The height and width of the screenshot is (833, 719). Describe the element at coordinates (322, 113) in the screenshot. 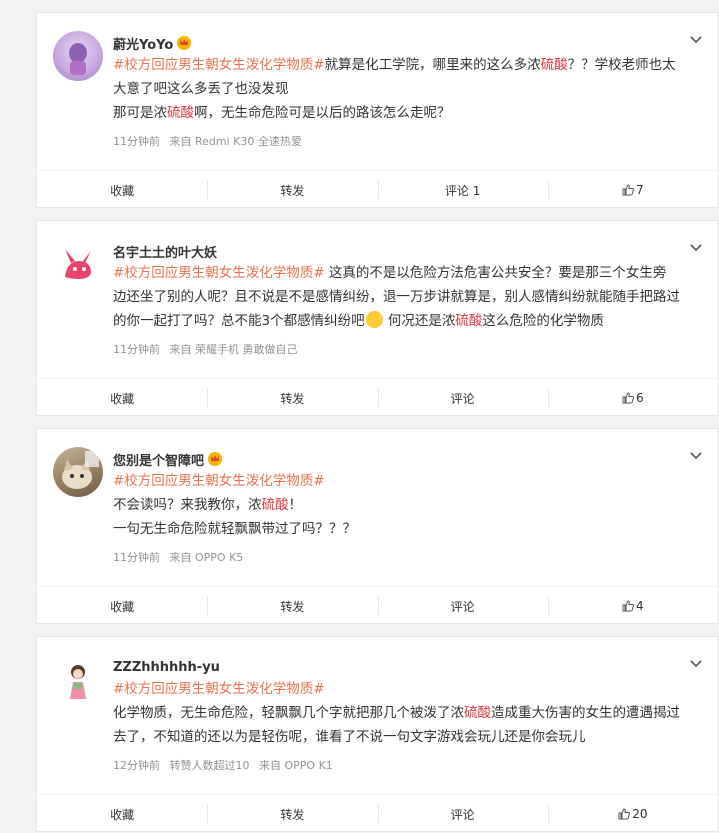

I see `text-segment: 啊，无生命危险可是以后的路该怎么走呢？` at that location.